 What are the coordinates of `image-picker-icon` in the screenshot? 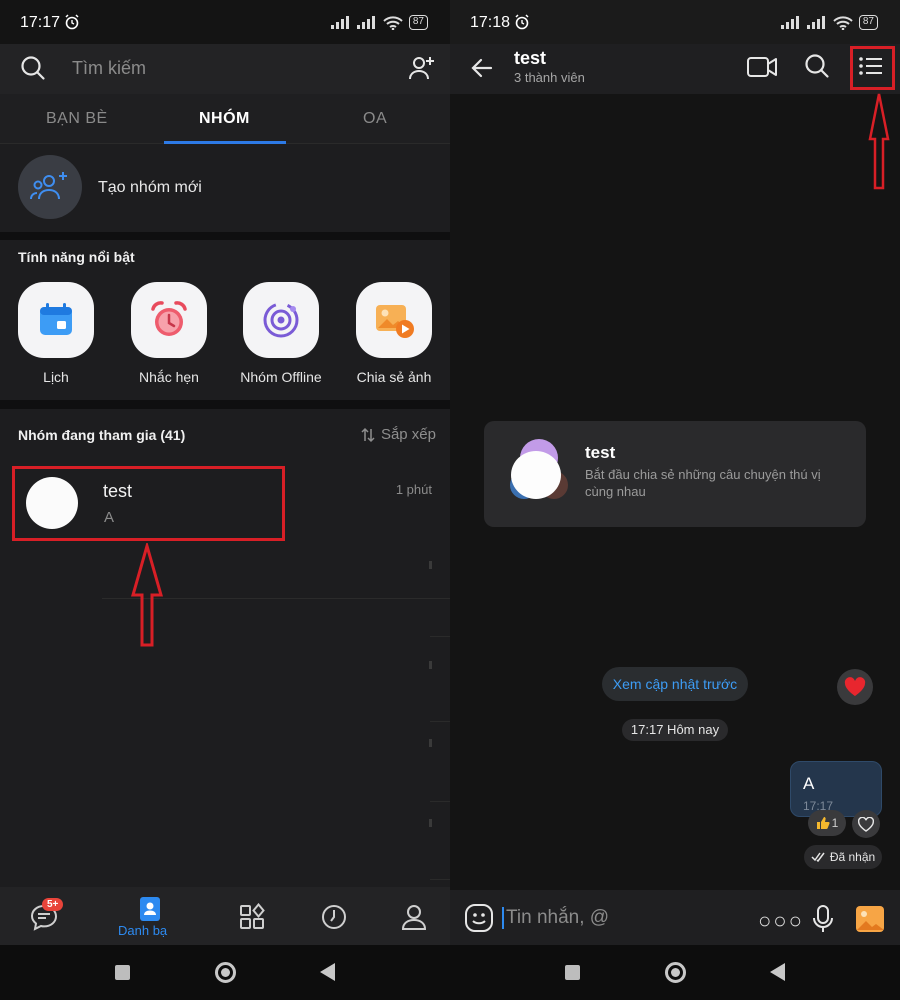 It's located at (870, 919).